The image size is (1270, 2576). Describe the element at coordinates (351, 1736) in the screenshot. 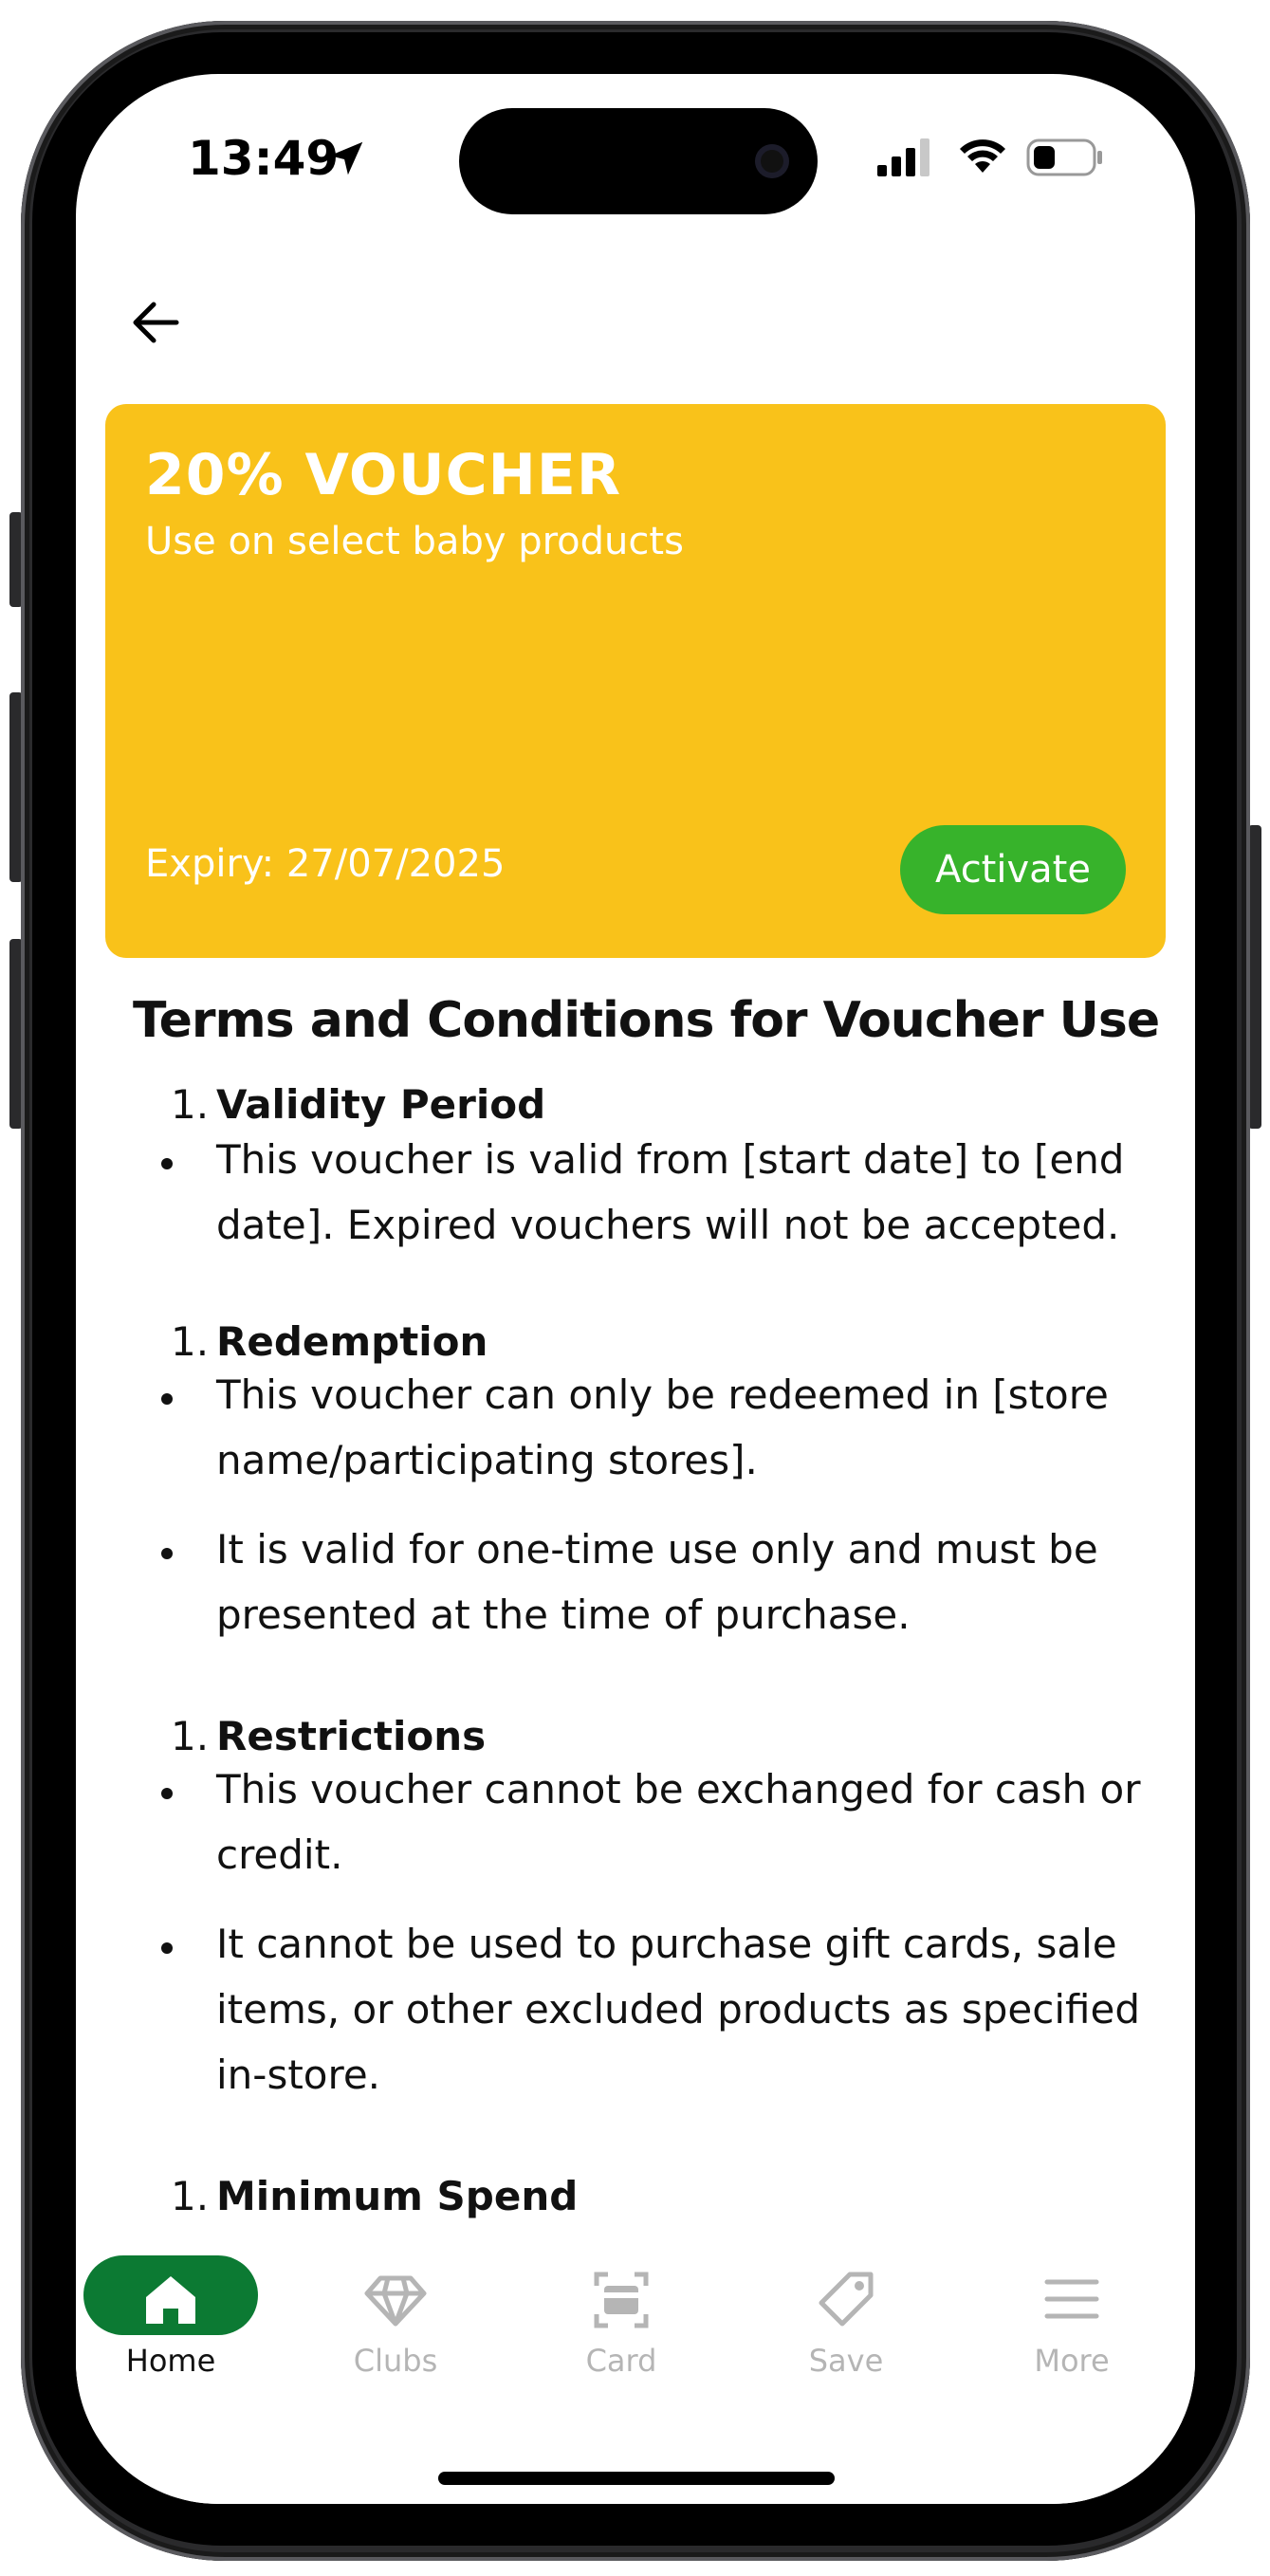

I see `section-title-text: Restrictions` at that location.